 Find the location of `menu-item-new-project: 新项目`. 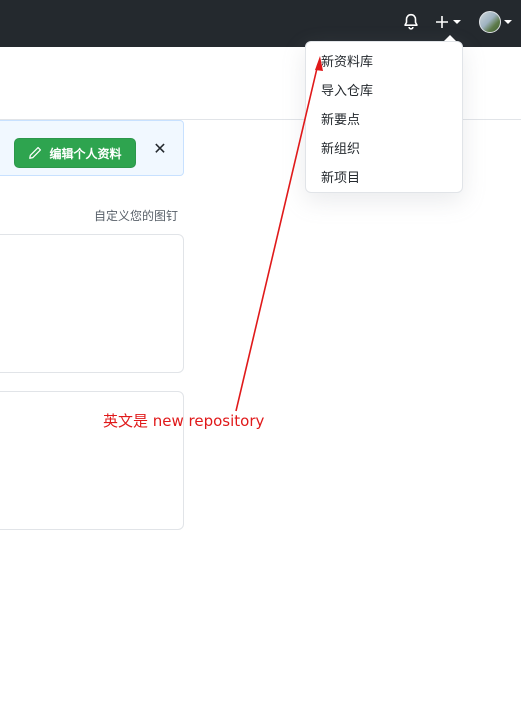

menu-item-new-project: 新项目 is located at coordinates (340, 176).